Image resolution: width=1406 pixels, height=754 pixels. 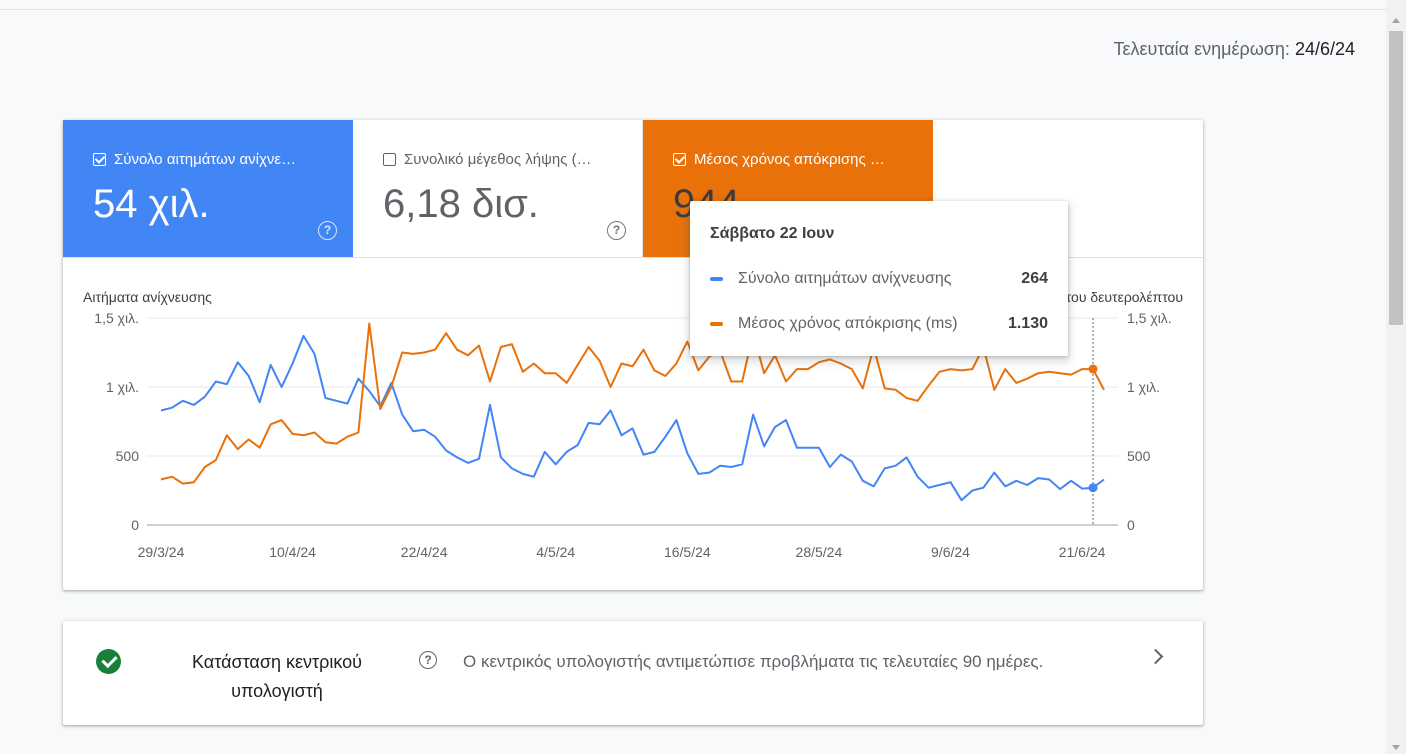 What do you see at coordinates (632, 418) in the screenshot?
I see `series-line-crawl-requests` at bounding box center [632, 418].